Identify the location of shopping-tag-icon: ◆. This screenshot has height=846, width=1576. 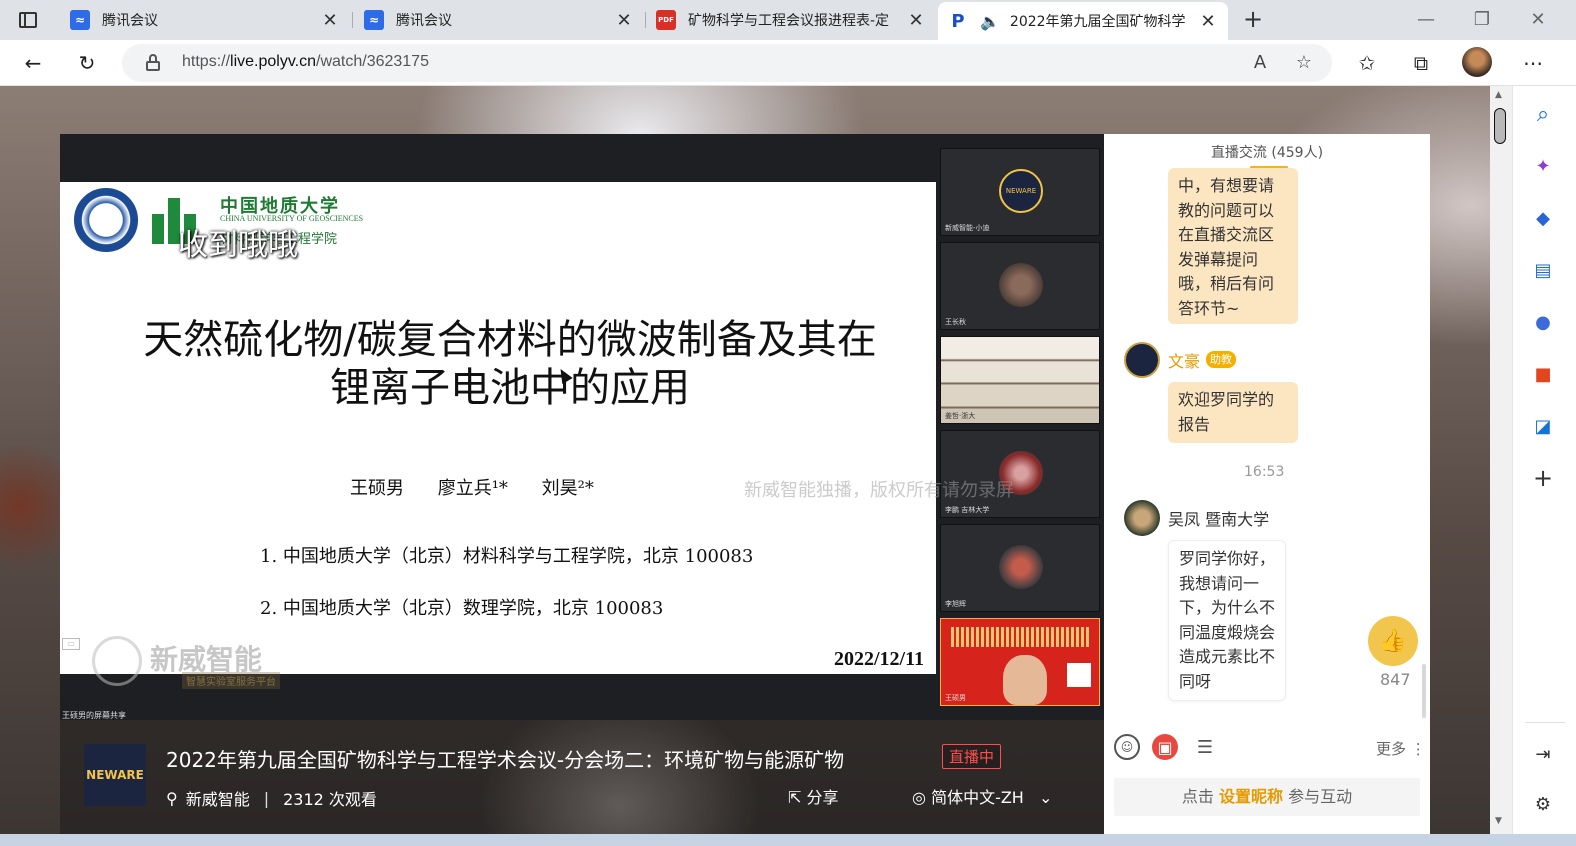
(1543, 218).